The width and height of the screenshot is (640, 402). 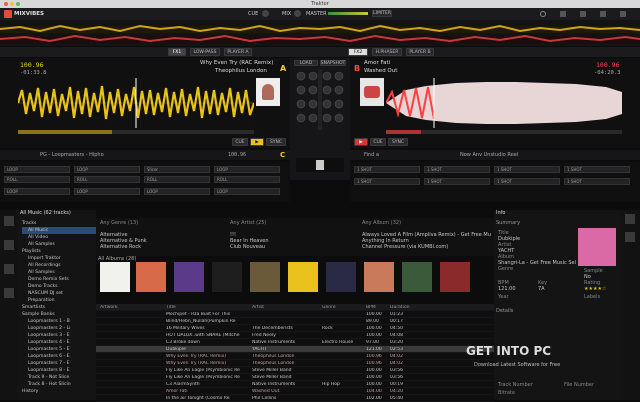 What do you see at coordinates (295, 321) in the screenshot?
I see `track-row: Blind/Hebn_Nullah(Pumpkin Re 89.00 00:17` at bounding box center [295, 321].